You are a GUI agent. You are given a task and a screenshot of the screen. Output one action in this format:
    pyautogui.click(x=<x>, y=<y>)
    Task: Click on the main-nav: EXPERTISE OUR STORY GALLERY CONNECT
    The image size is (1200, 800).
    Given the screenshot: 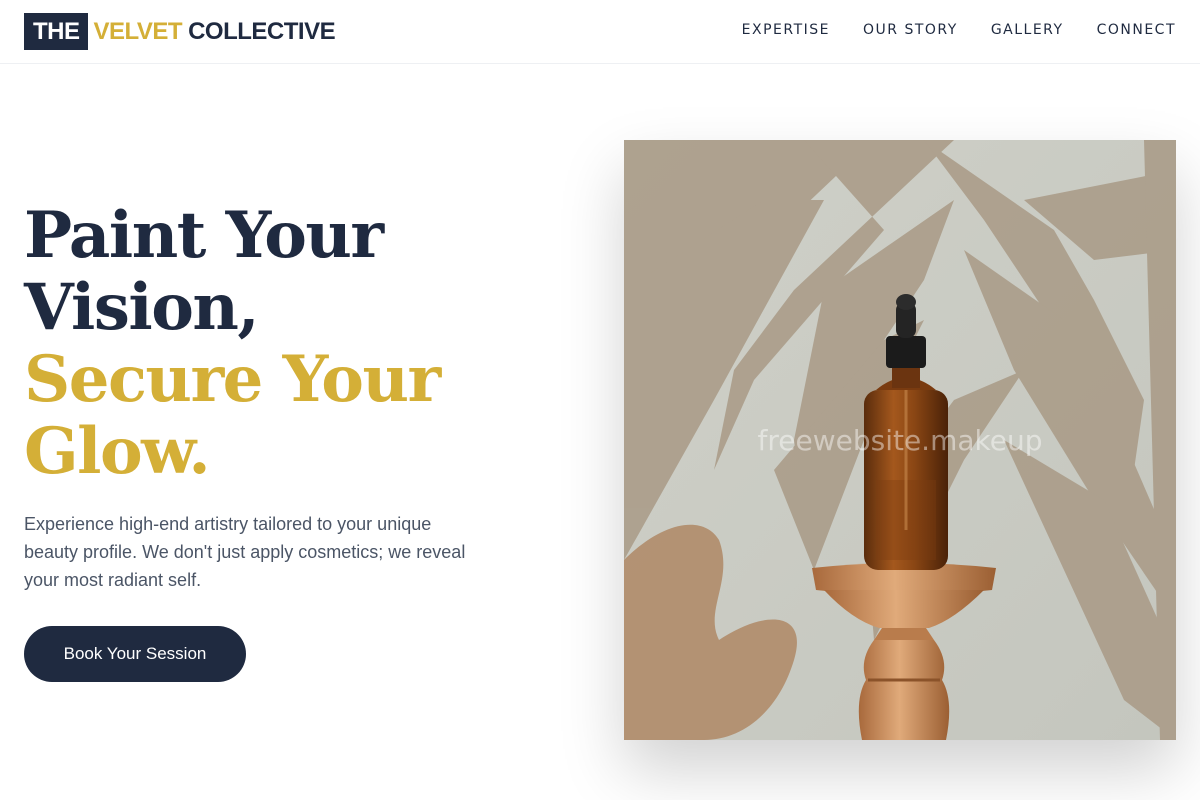 What is the action you would take?
    pyautogui.click(x=959, y=30)
    